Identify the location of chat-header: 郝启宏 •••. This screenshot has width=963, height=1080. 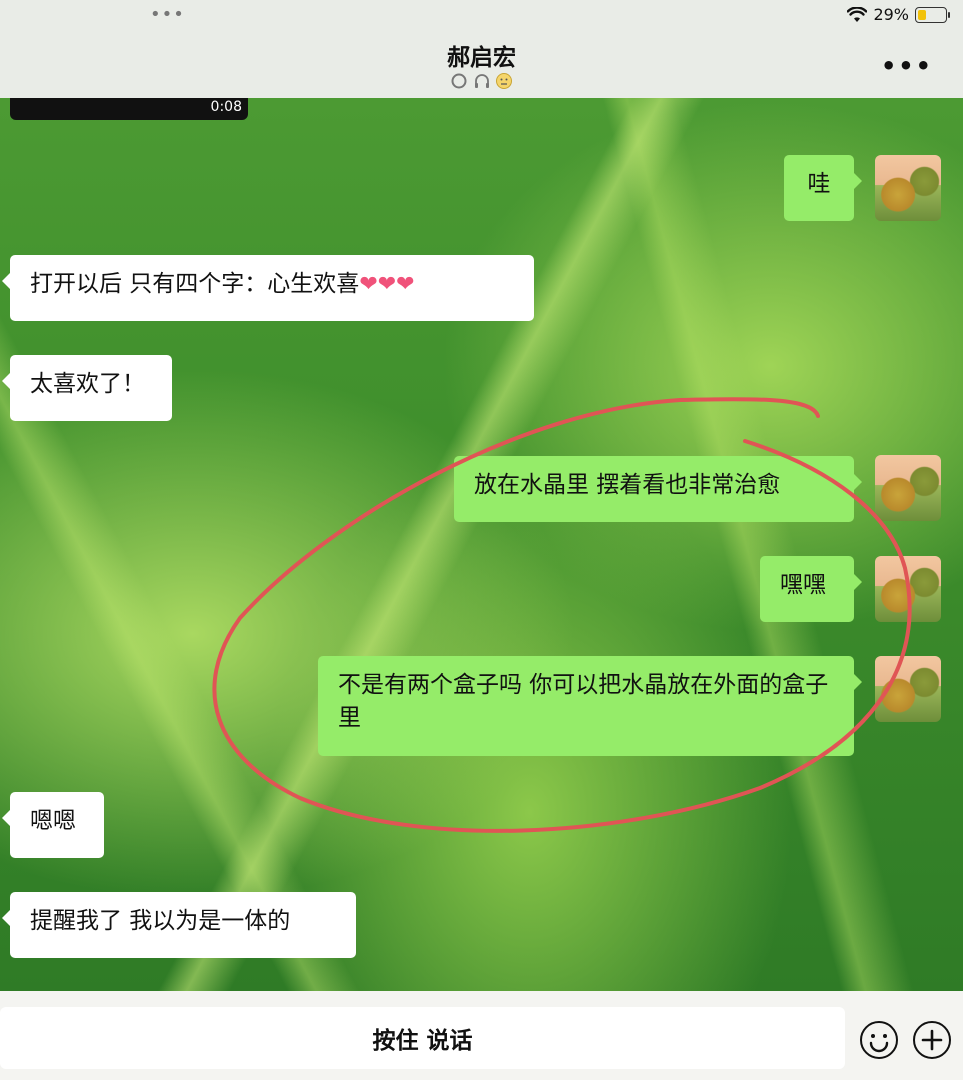
(481, 65).